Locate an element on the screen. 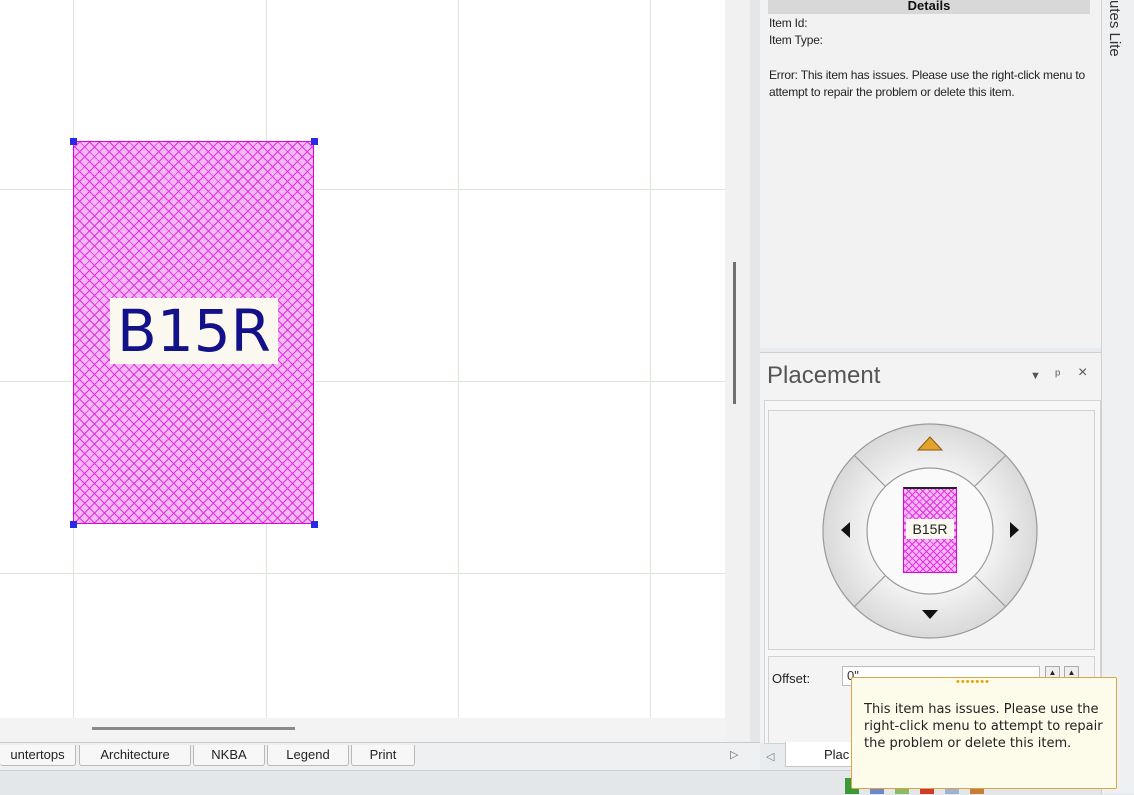 Image resolution: width=1134 pixels, height=795 pixels. item-type-label: Item Type: is located at coordinates (796, 40).